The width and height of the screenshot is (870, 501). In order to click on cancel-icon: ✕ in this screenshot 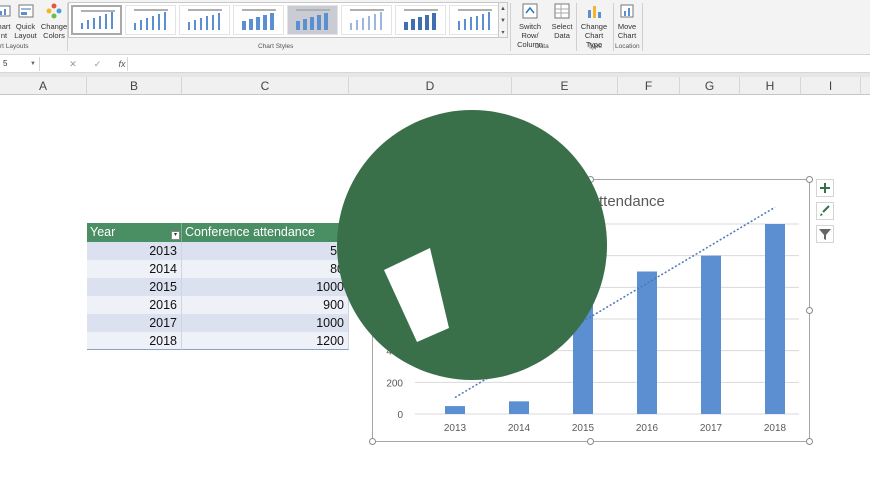, I will do `click(73, 64)`.